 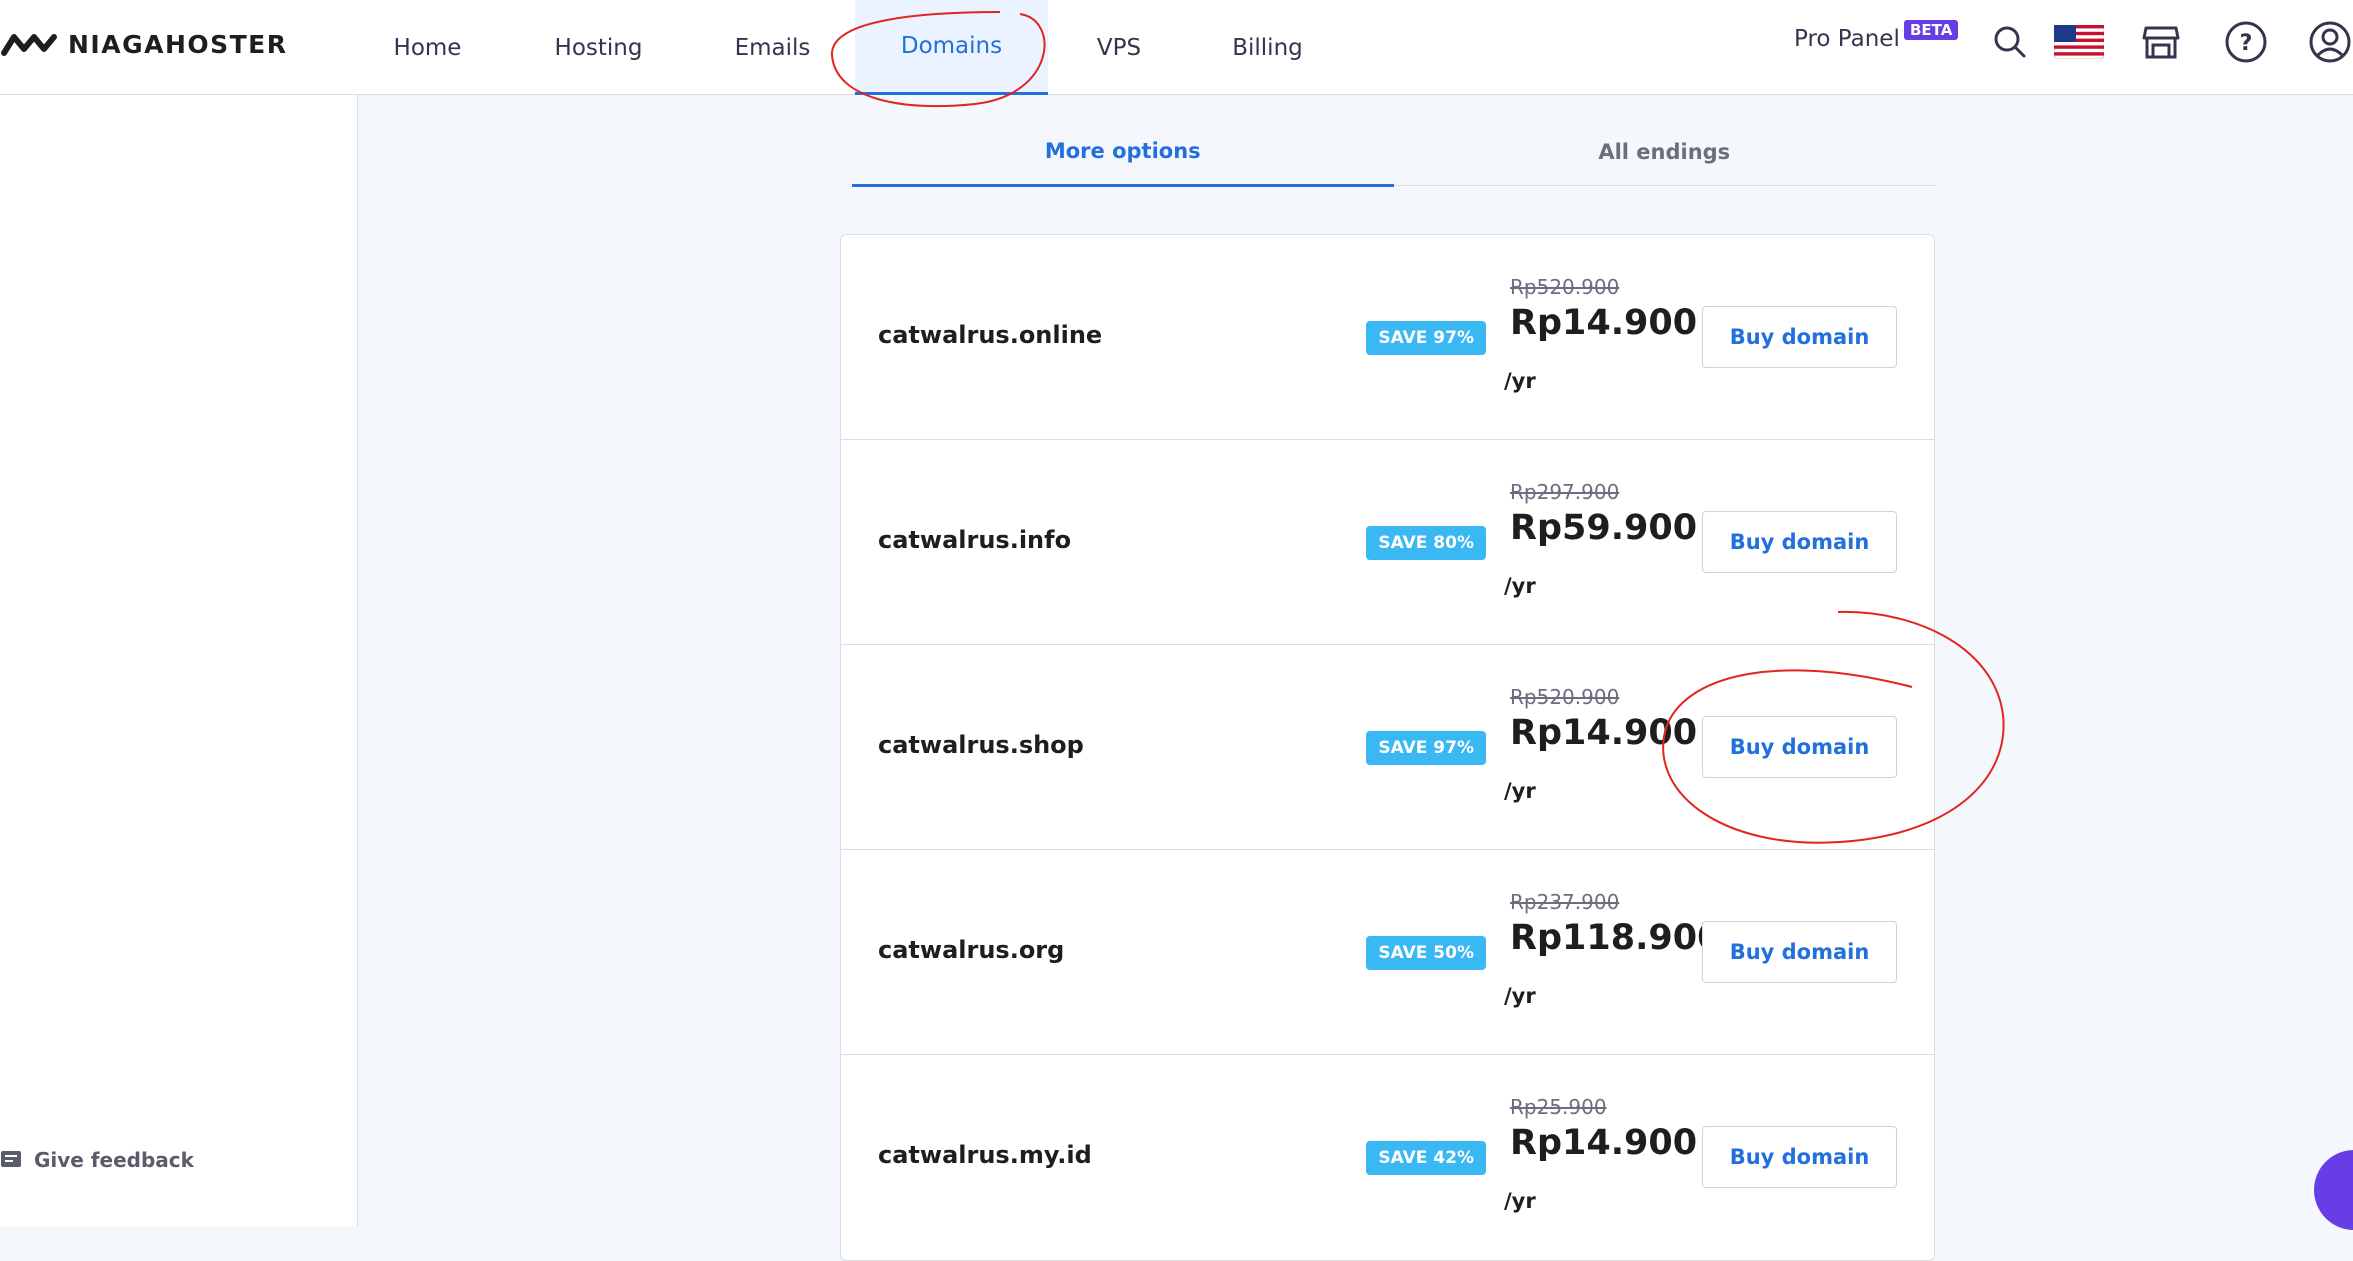 What do you see at coordinates (1847, 39) in the screenshot?
I see `pro-panel-link: Pro Panel` at bounding box center [1847, 39].